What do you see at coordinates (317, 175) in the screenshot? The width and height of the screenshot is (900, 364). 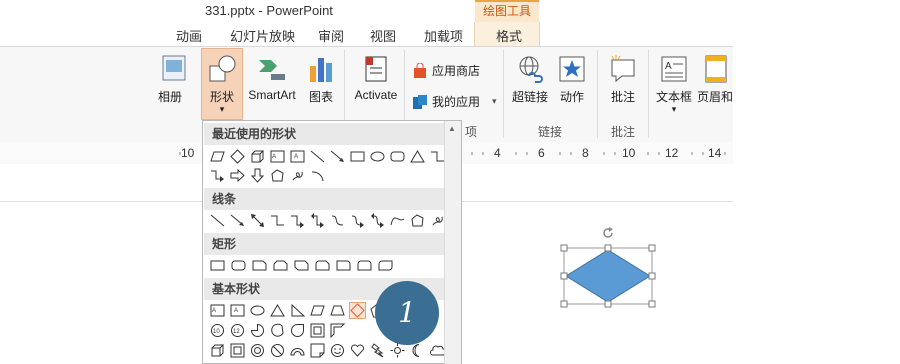 I see `arc-shape` at bounding box center [317, 175].